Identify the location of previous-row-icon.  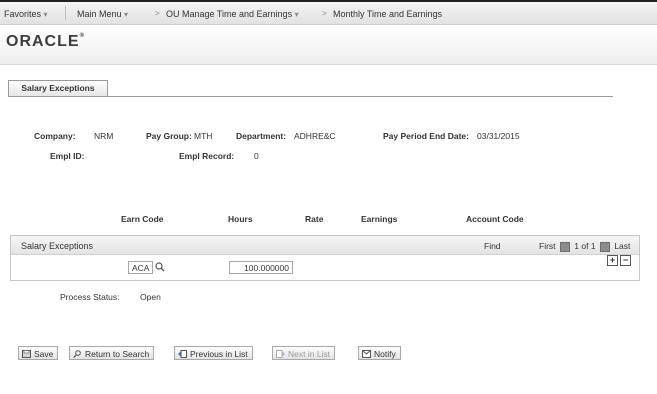
(564, 246).